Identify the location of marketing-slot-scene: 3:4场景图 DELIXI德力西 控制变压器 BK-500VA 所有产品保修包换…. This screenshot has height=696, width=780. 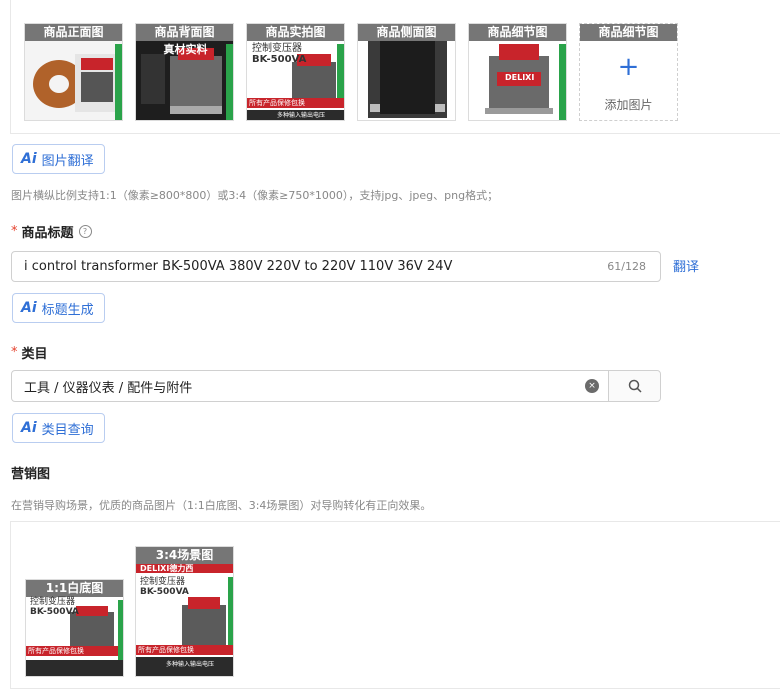
(184, 611).